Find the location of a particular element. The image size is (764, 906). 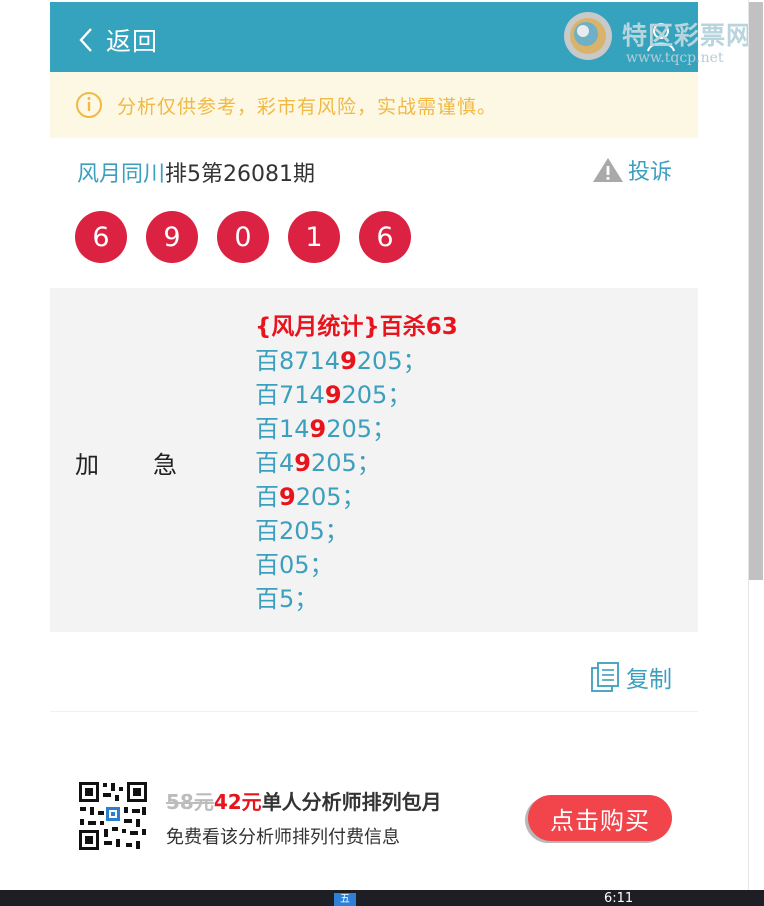

line-text: 百 is located at coordinates (267, 497).